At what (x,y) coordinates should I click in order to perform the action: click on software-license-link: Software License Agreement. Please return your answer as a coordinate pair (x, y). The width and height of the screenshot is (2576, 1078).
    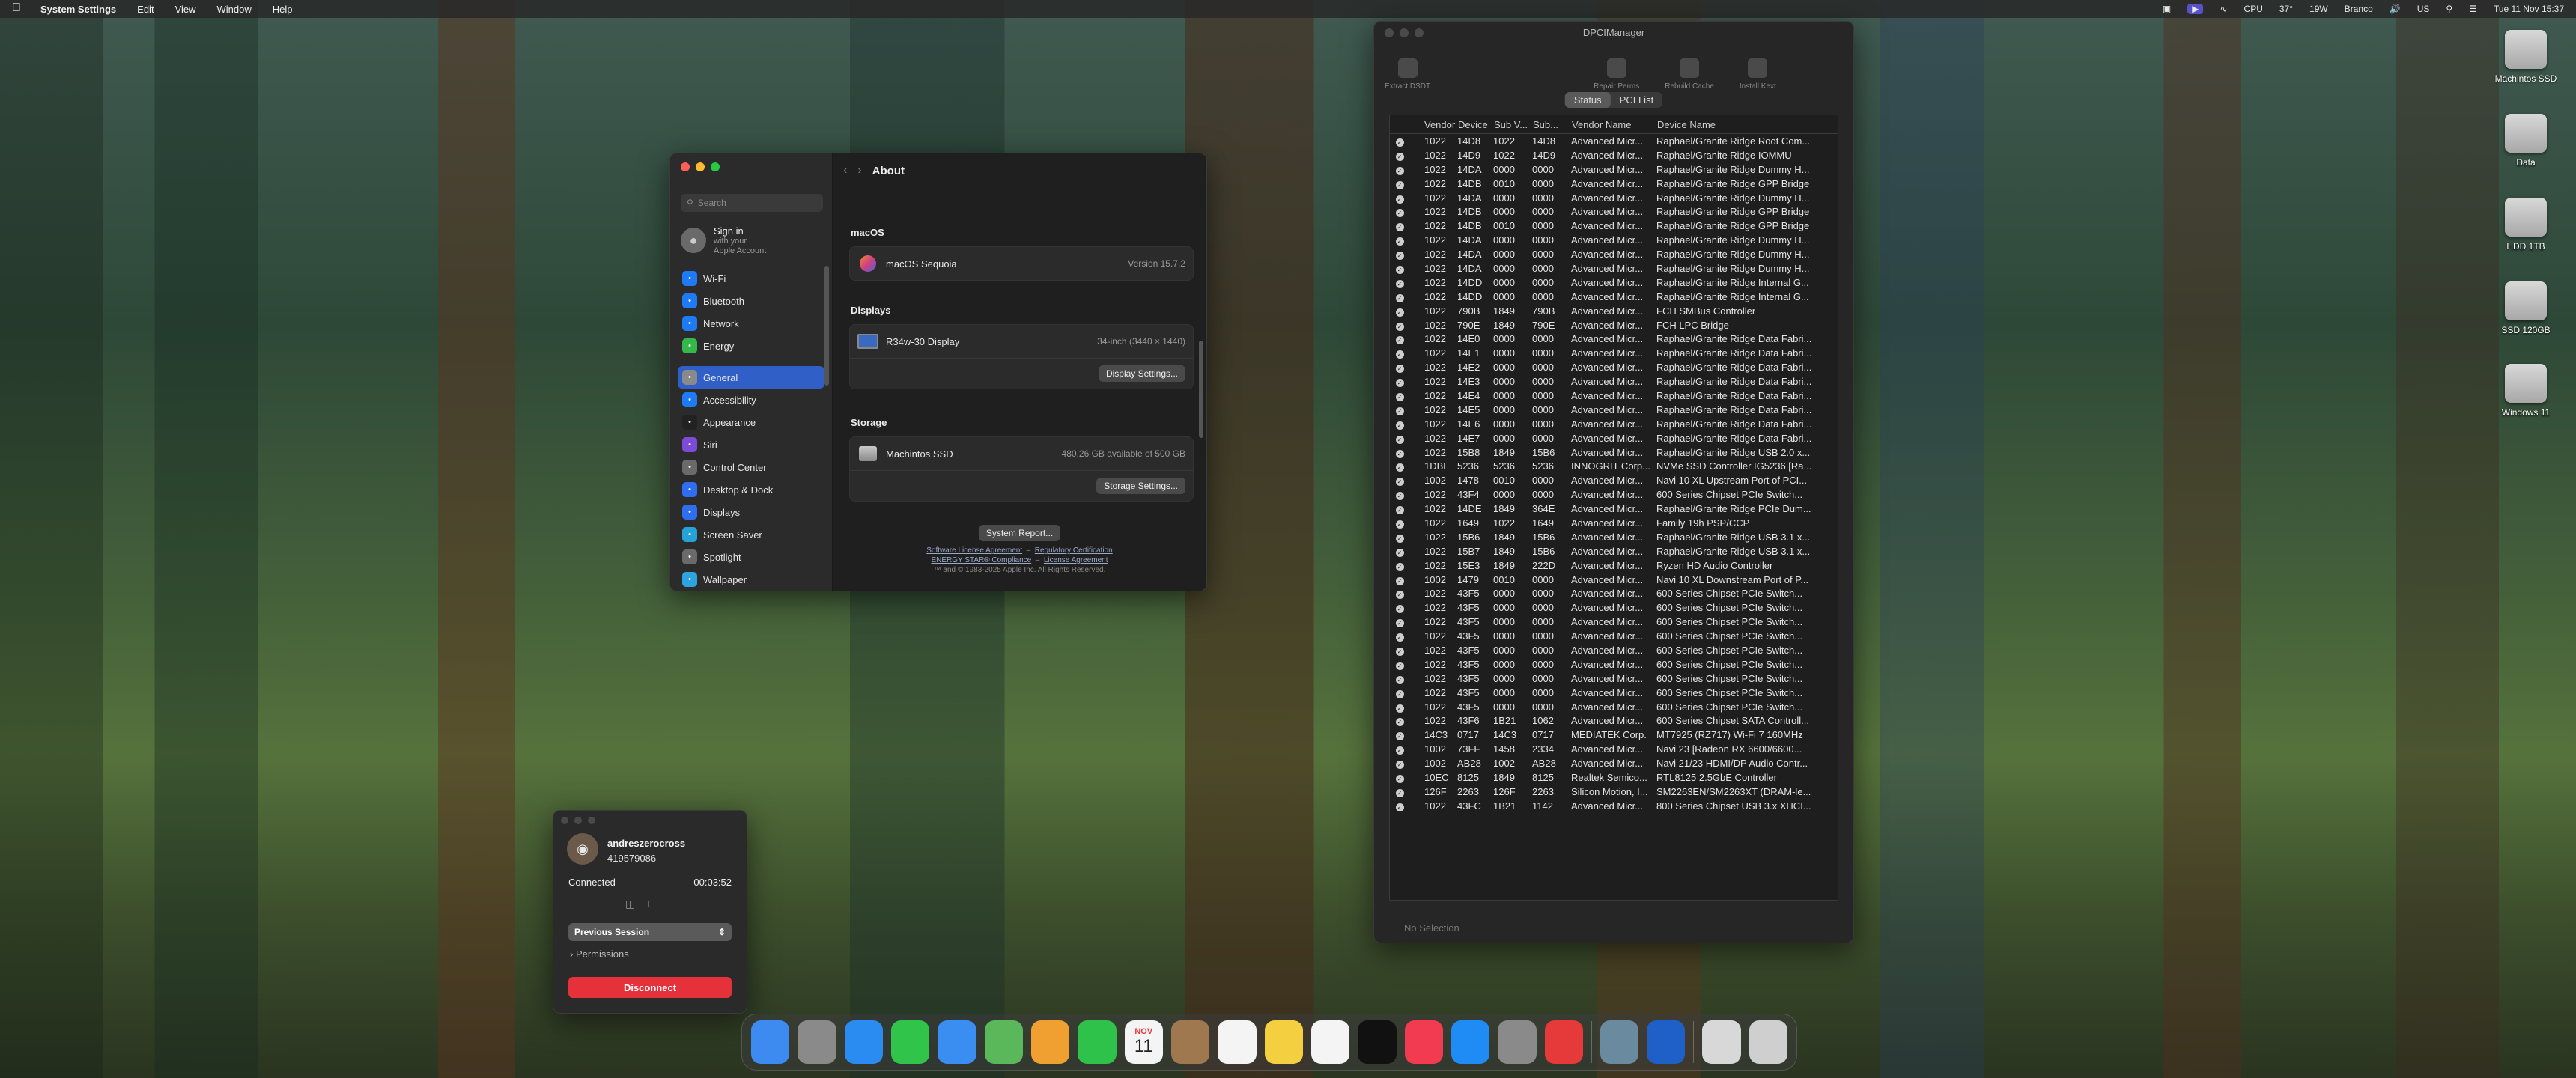
    Looking at the image, I should click on (974, 550).